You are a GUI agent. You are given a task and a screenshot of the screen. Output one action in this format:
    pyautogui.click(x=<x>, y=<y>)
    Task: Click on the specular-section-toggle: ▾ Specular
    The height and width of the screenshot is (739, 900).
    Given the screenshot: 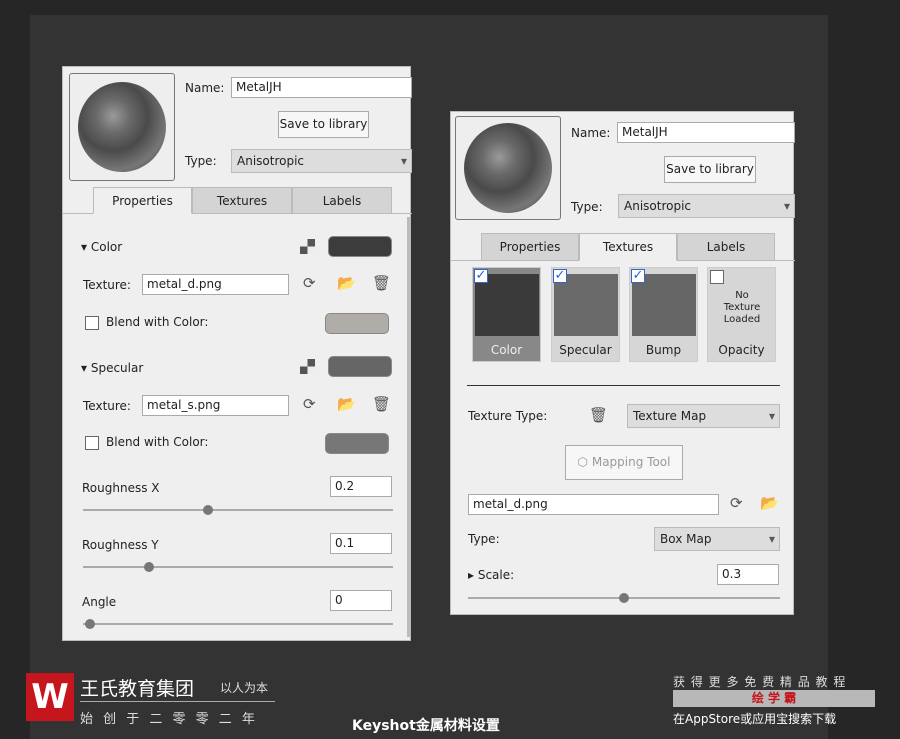 What is the action you would take?
    pyautogui.click(x=112, y=368)
    